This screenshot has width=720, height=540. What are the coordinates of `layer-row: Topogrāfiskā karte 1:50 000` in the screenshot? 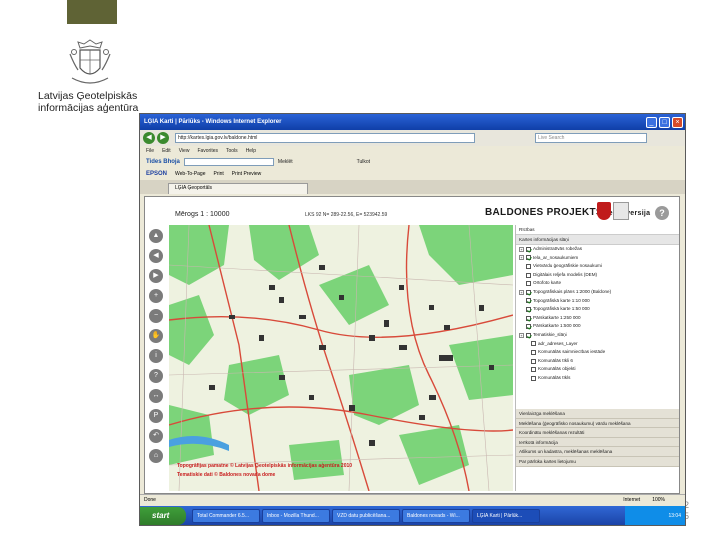 It's located at (597, 309).